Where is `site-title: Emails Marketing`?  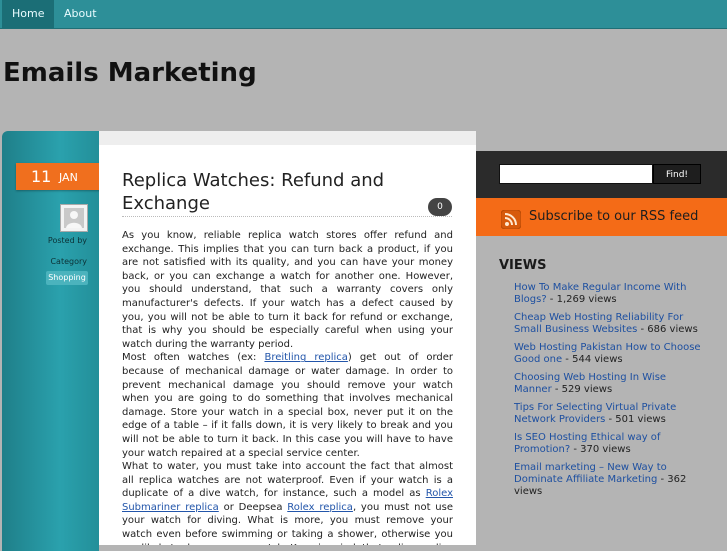 site-title: Emails Marketing is located at coordinates (130, 73).